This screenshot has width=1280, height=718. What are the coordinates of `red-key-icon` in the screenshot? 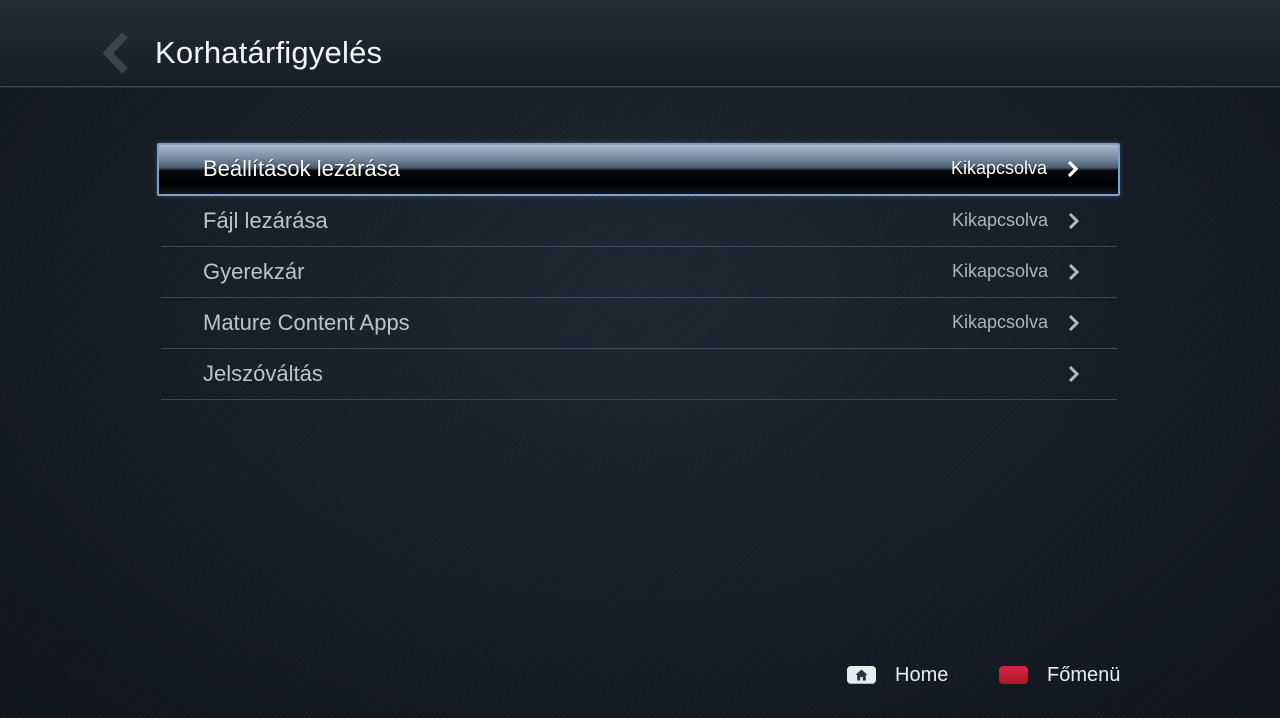 It's located at (1013, 675).